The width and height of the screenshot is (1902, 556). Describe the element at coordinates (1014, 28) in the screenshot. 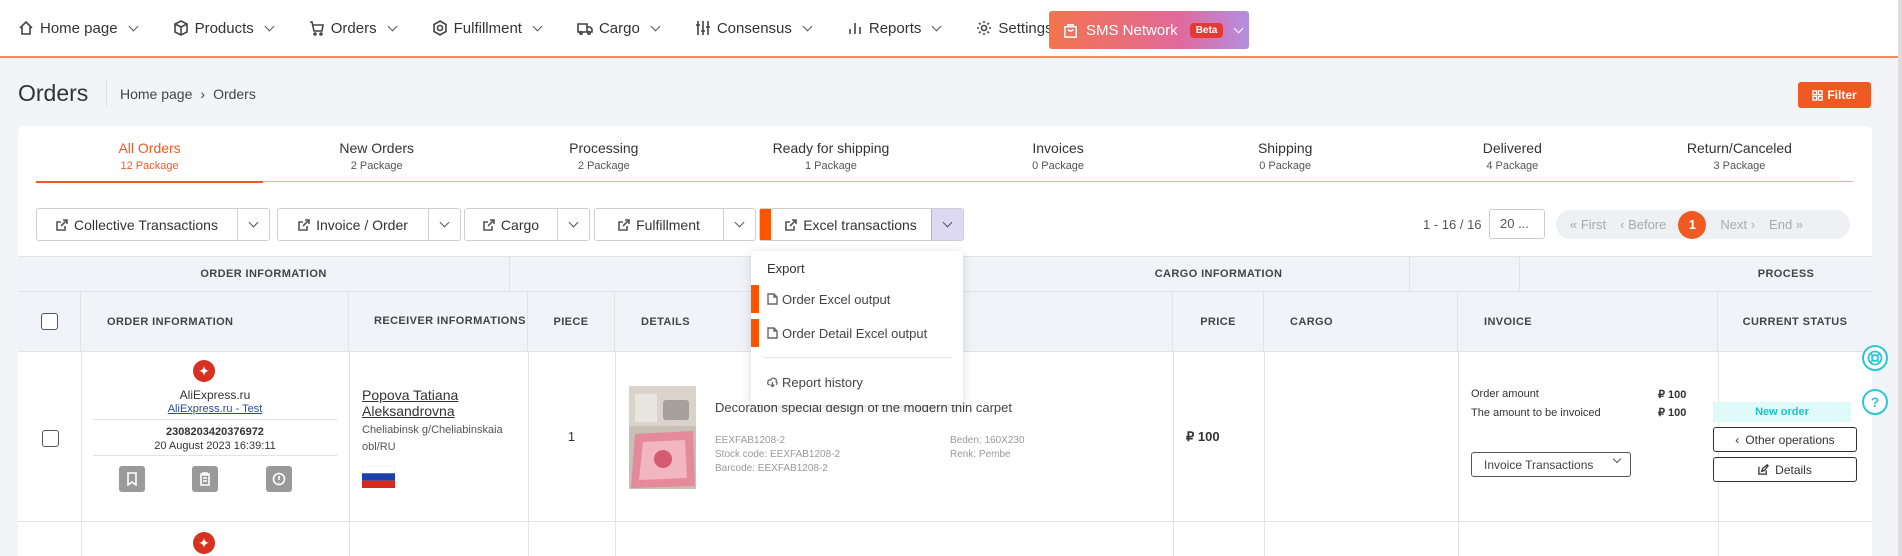

I see `nav-settings: Settings` at that location.